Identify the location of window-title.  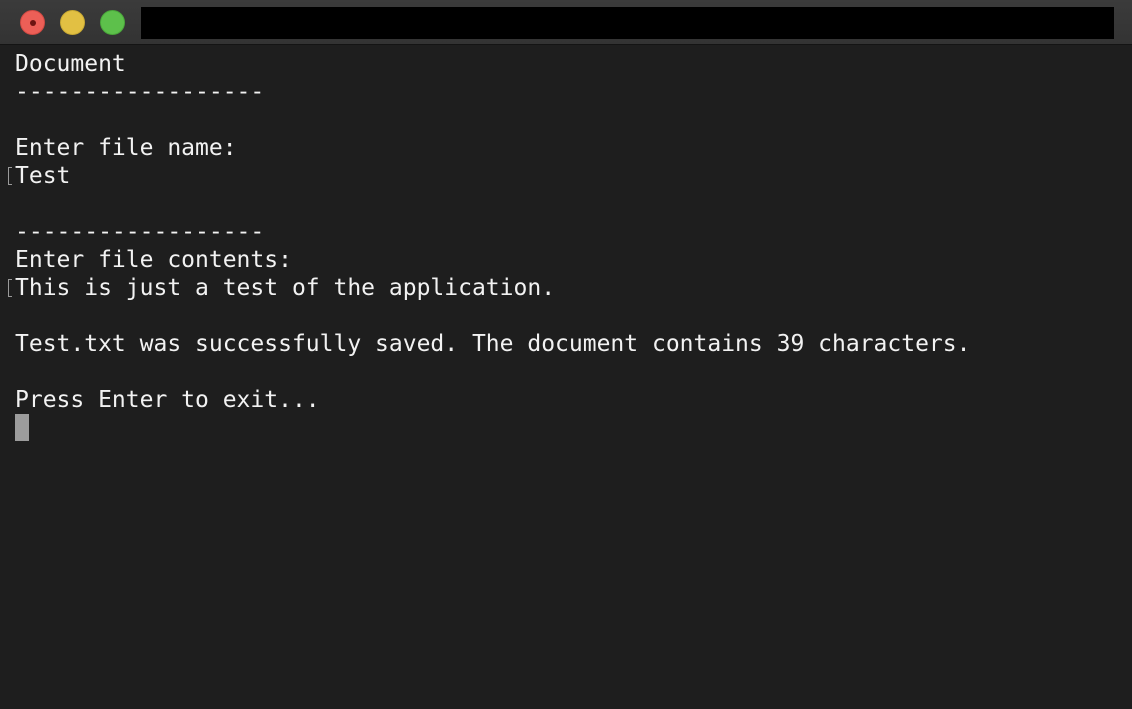
(627, 23).